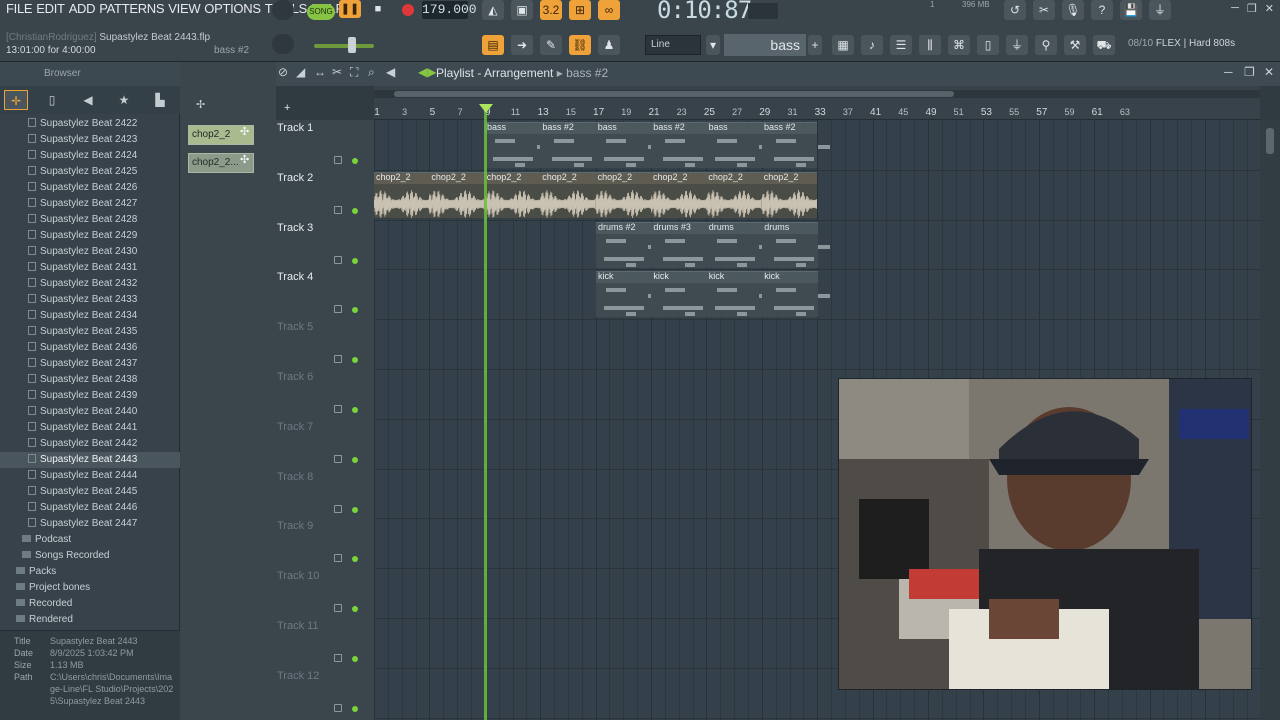 The height and width of the screenshot is (720, 1280). Describe the element at coordinates (90, 268) in the screenshot. I see `list-item: Supastylez Beat 2431` at that location.